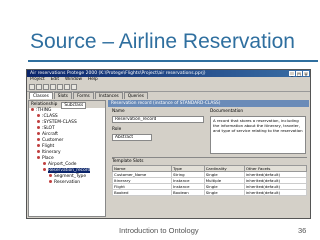 The height and width of the screenshot is (240, 320). I want to click on slide-title: Source – Airline Reservation, so click(162, 41).